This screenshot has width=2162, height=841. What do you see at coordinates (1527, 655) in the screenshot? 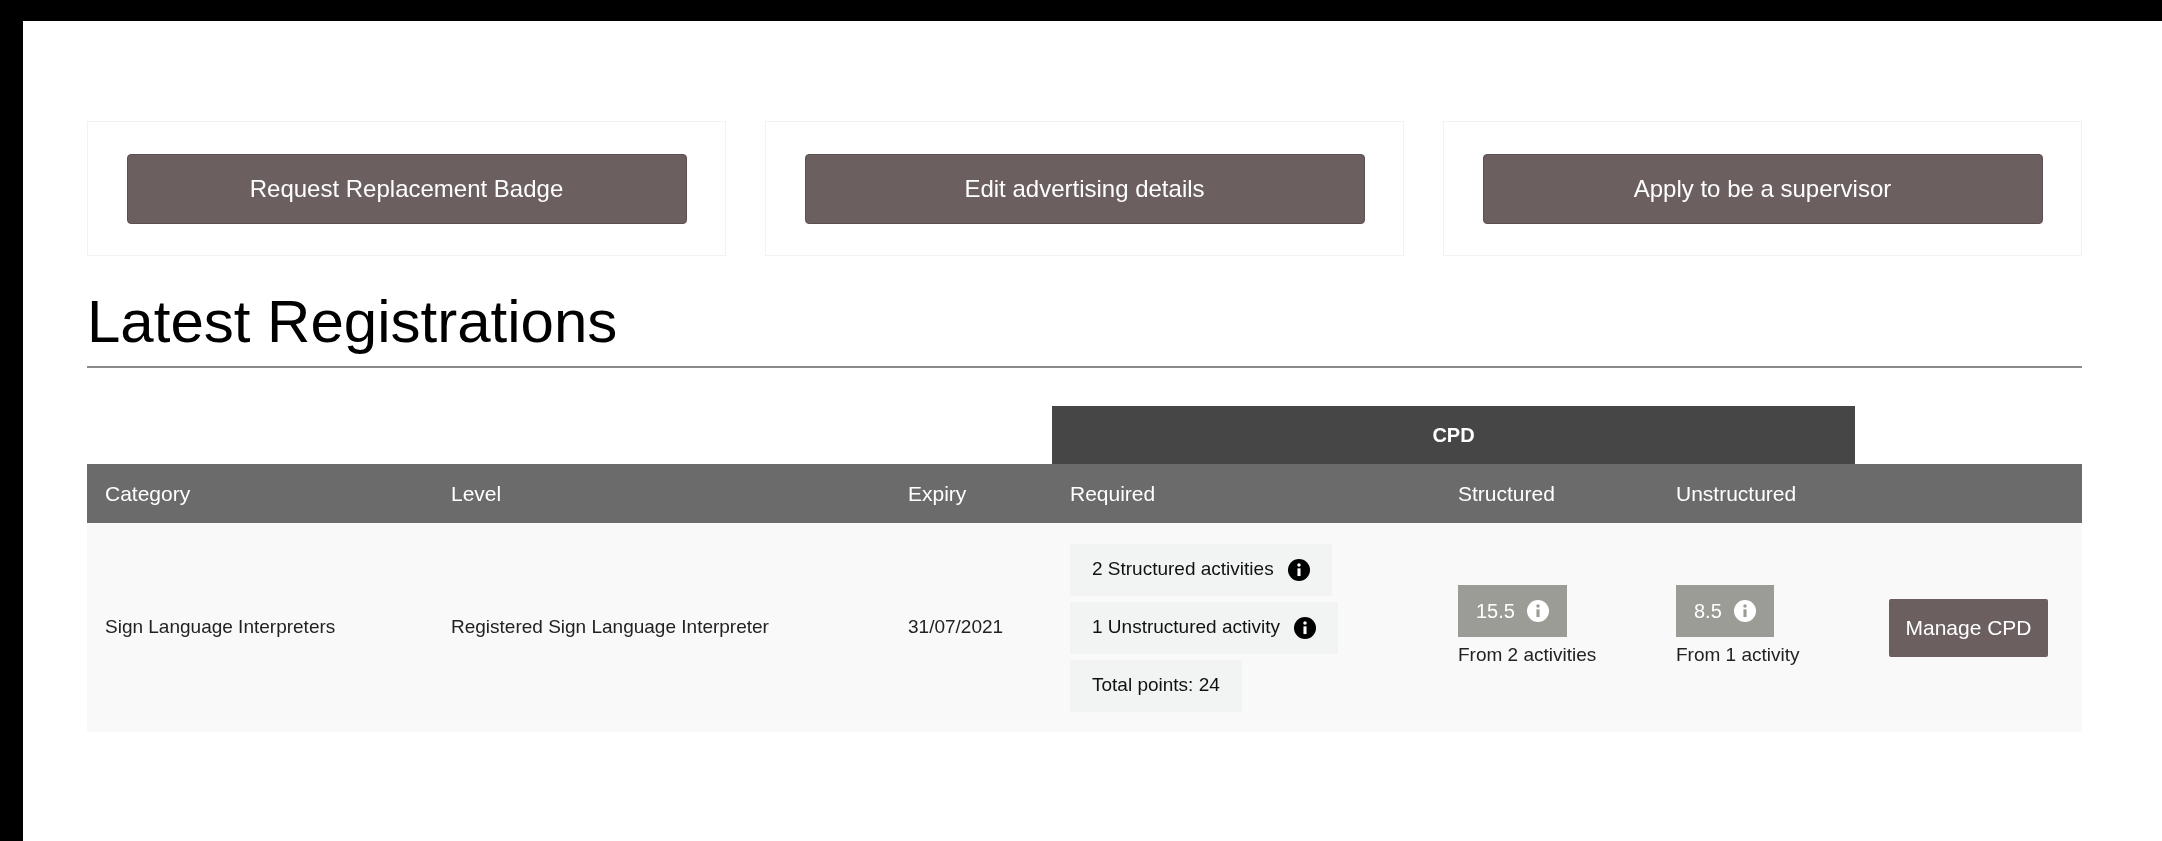
I see `activity-count: From 2 activities` at bounding box center [1527, 655].